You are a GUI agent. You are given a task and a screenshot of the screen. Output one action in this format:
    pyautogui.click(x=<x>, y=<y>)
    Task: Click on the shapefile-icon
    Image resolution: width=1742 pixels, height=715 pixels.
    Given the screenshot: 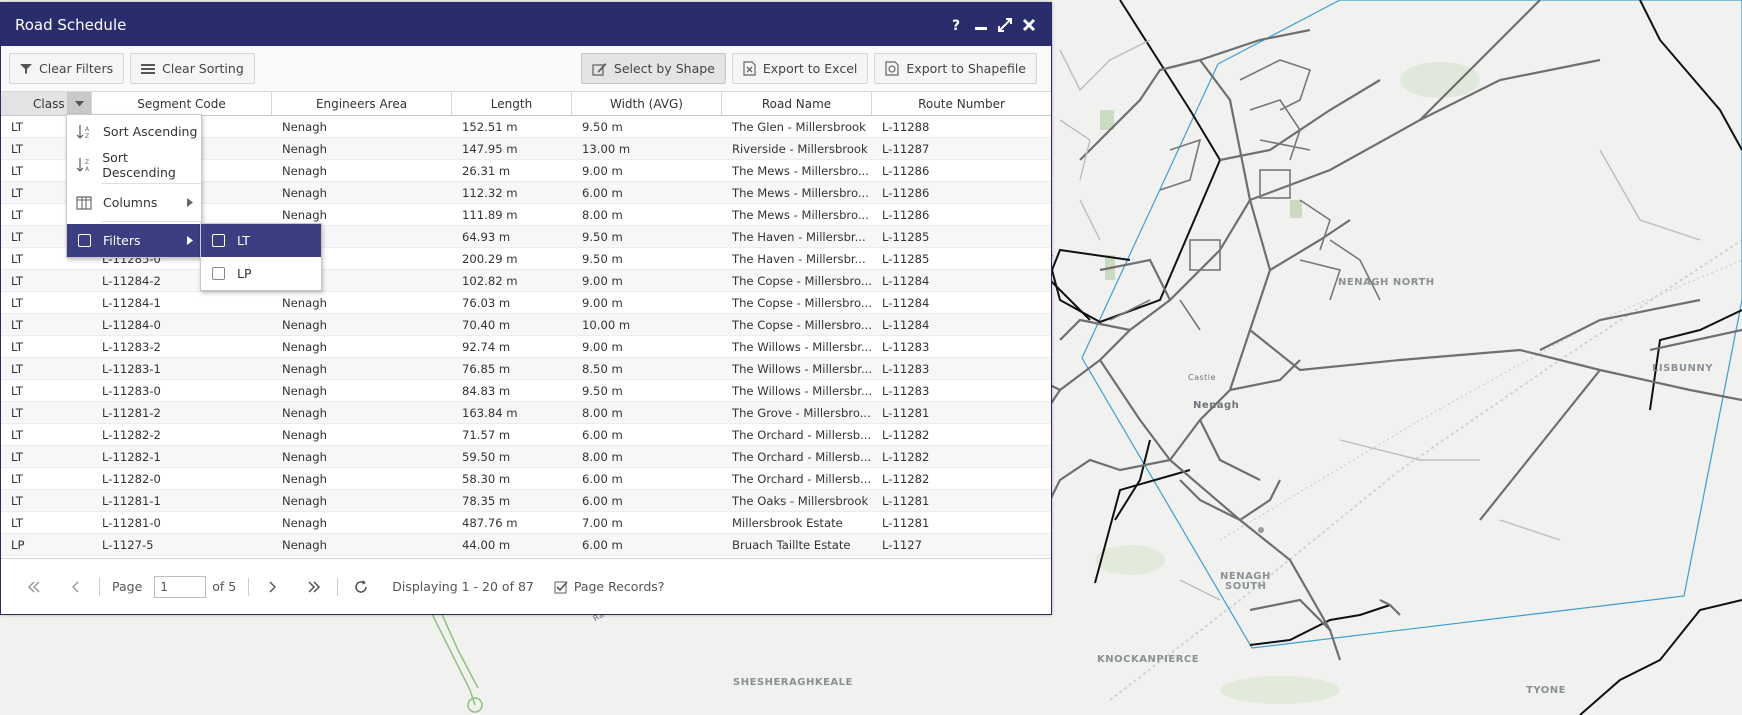 What is the action you would take?
    pyautogui.click(x=892, y=68)
    